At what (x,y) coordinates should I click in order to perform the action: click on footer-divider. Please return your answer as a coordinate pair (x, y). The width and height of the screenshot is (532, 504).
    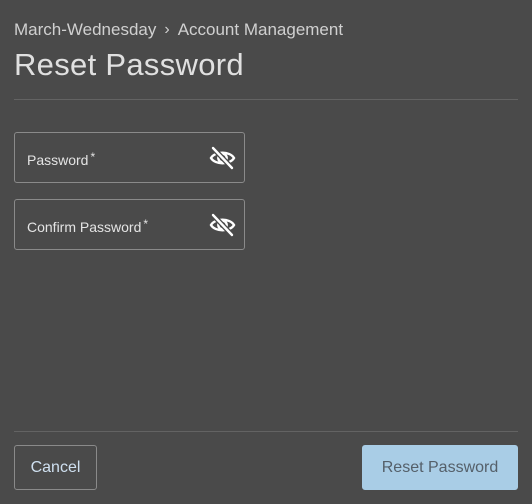
    Looking at the image, I should click on (266, 431).